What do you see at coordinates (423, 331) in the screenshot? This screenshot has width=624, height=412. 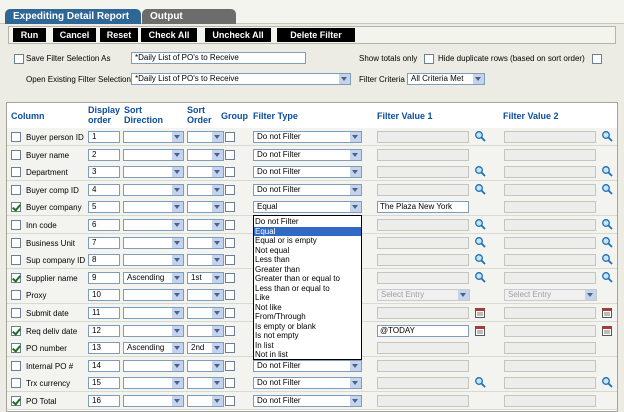 I see `filter-value-1-input: @TODAY` at bounding box center [423, 331].